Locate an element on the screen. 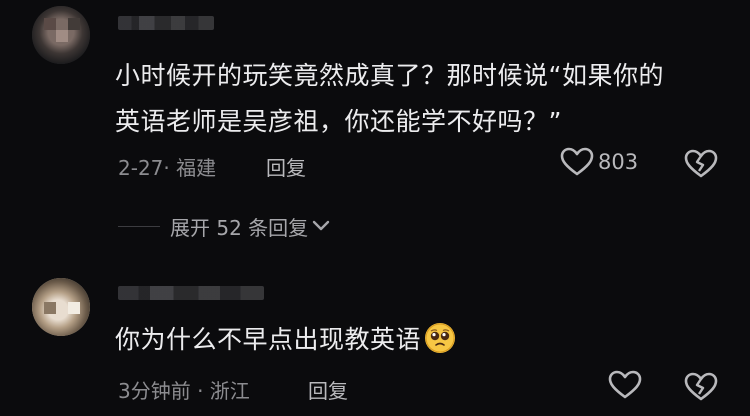  comment-meta: 3分钟前 · 浙江 is located at coordinates (184, 391).